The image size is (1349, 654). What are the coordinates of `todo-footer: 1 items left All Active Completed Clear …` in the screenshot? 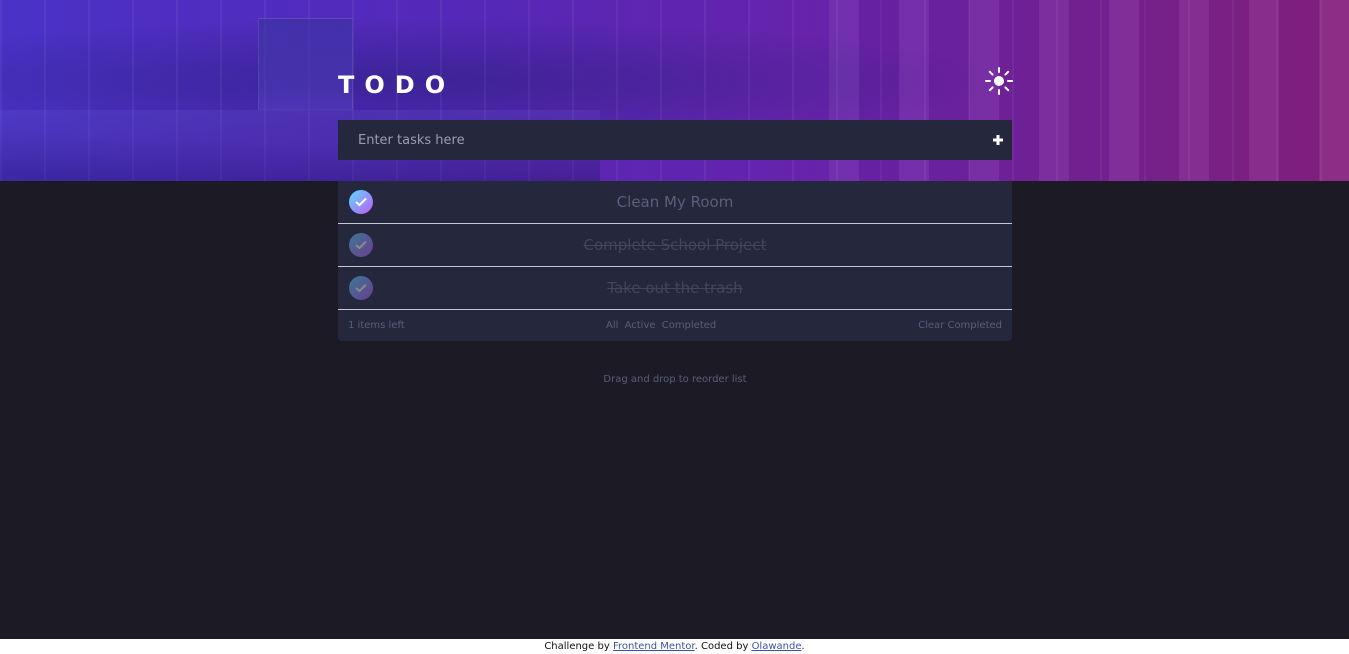 It's located at (675, 325).